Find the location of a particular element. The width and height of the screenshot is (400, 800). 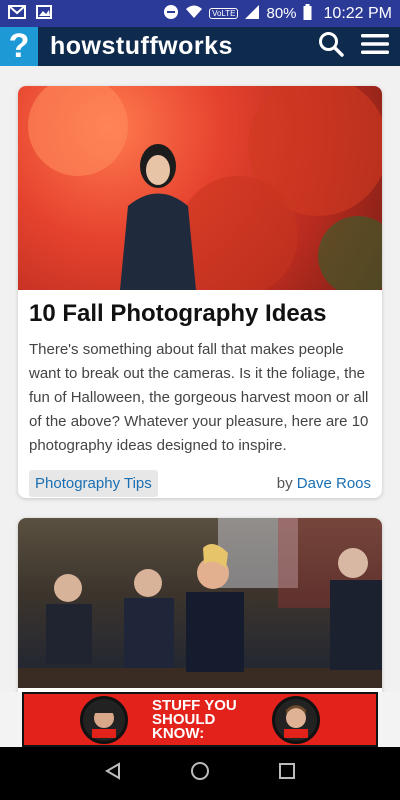

hamburger-icon is located at coordinates (375, 46).